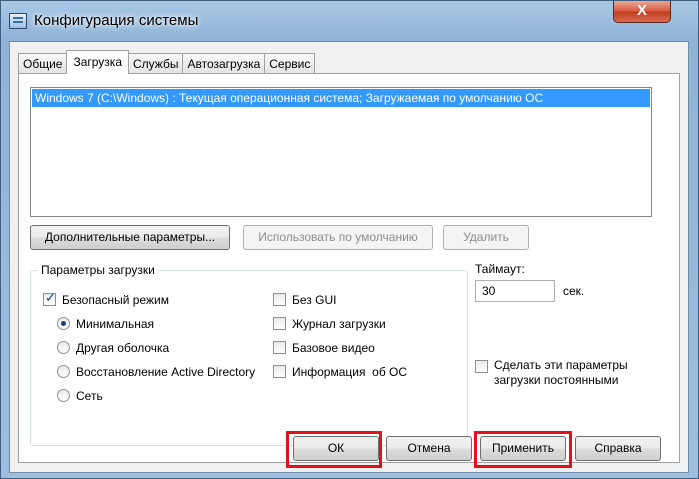 This screenshot has width=699, height=479. Describe the element at coordinates (561, 365) in the screenshot. I see `make-permanent-line1: Сделать эти параметры` at that location.